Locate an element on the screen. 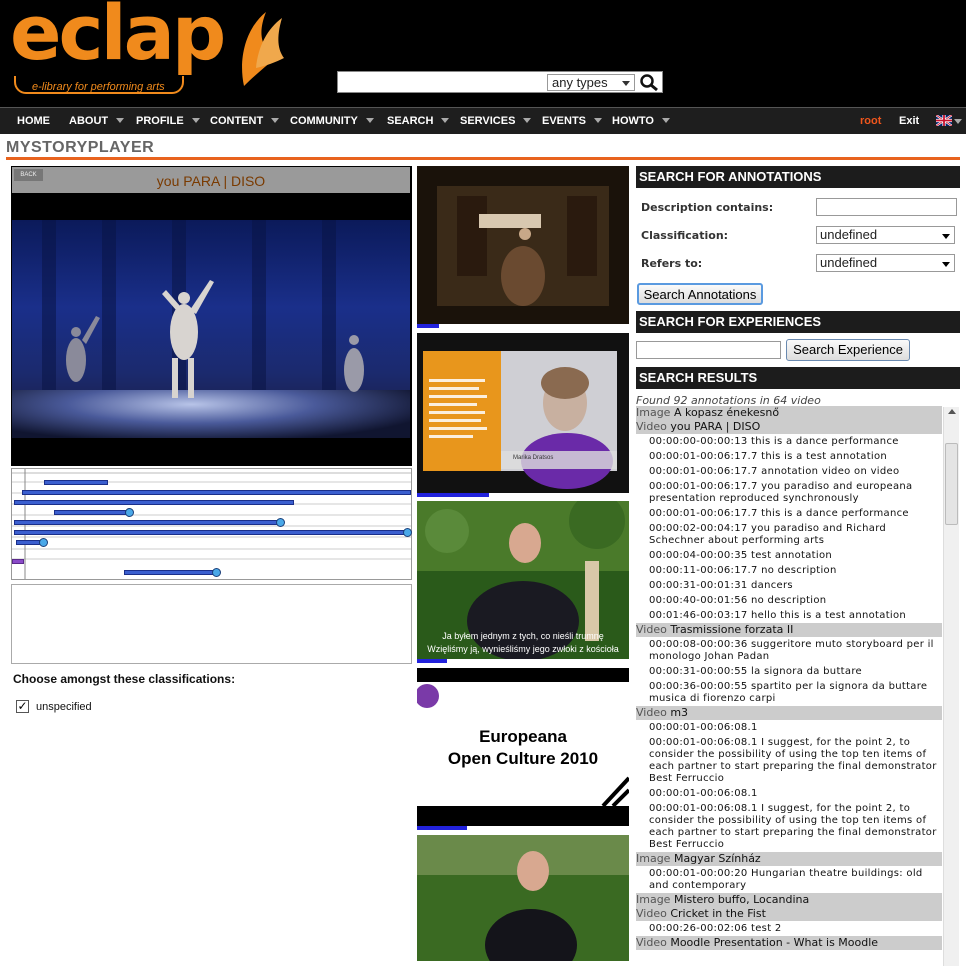 Image resolution: width=966 pixels, height=966 pixels. nav-events-label: EVENTS is located at coordinates (564, 121).